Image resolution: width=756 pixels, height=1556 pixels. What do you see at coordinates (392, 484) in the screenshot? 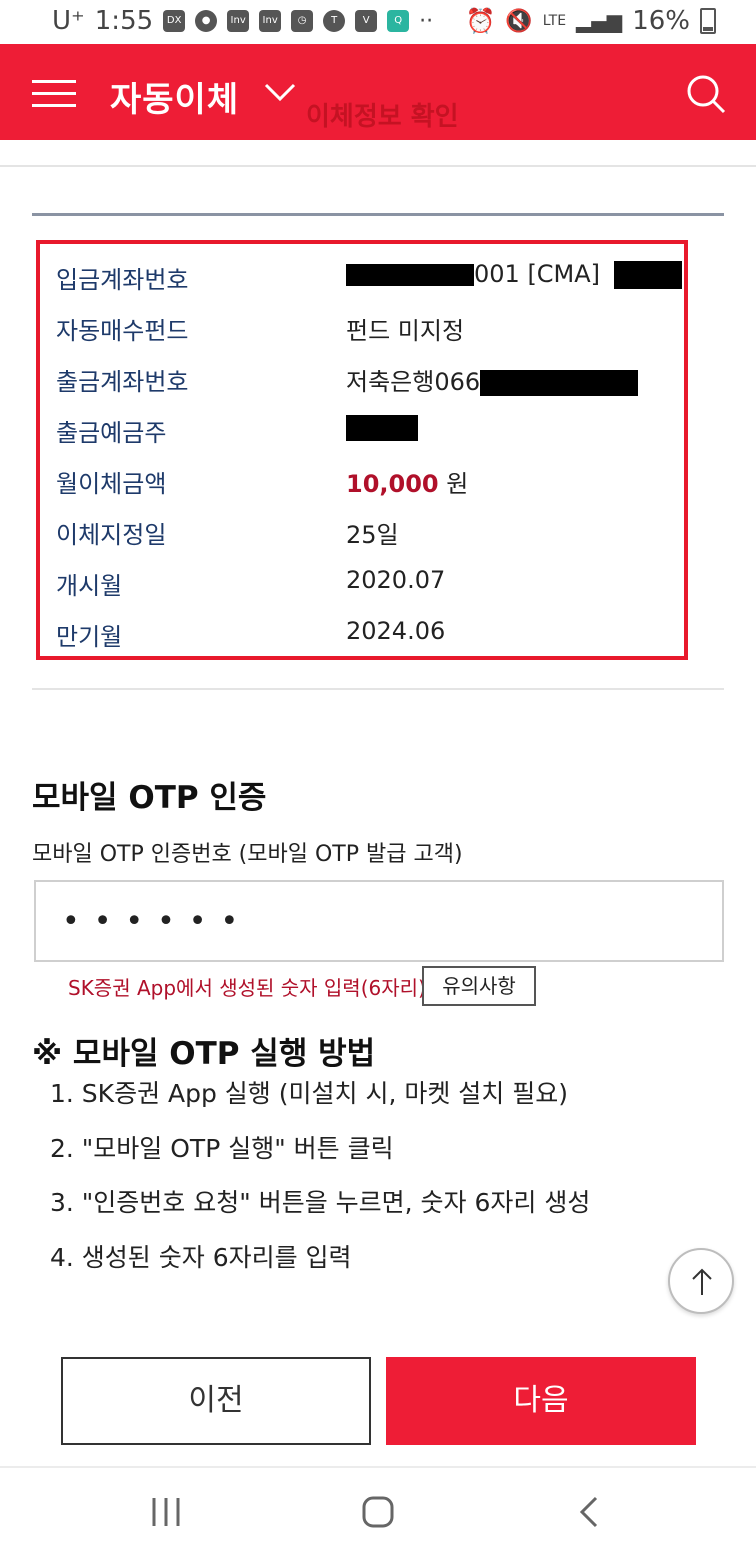
I see `amount-value: 10,000` at bounding box center [392, 484].